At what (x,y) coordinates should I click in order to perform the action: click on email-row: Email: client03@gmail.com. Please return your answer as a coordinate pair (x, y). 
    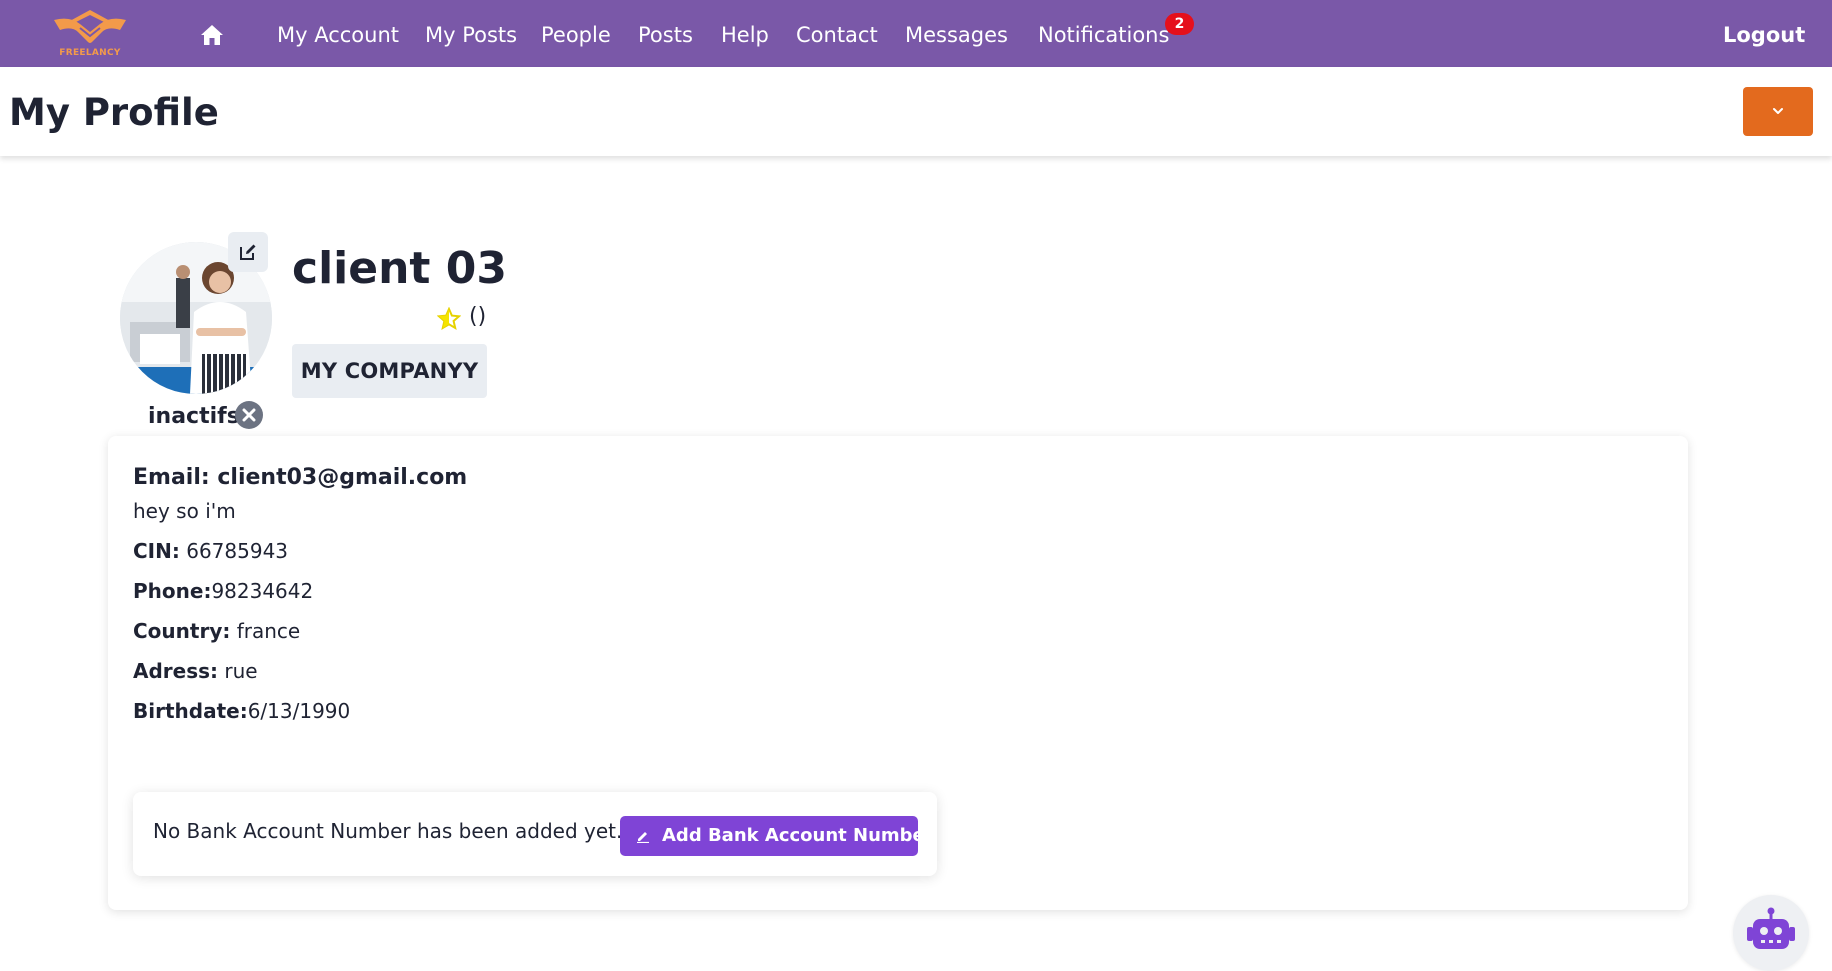
    Looking at the image, I should click on (300, 478).